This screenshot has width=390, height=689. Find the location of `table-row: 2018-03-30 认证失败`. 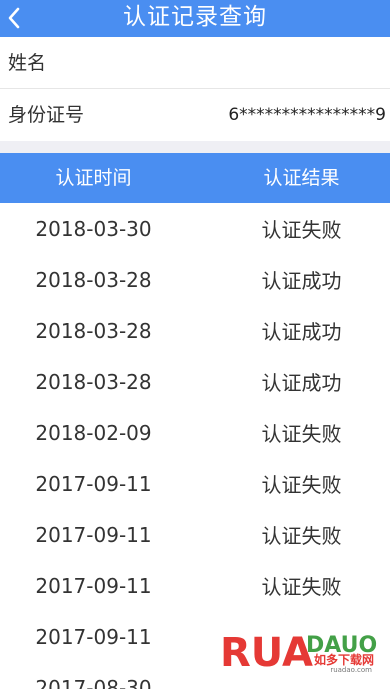

table-row: 2018-03-30 认证失败 is located at coordinates (195, 228).